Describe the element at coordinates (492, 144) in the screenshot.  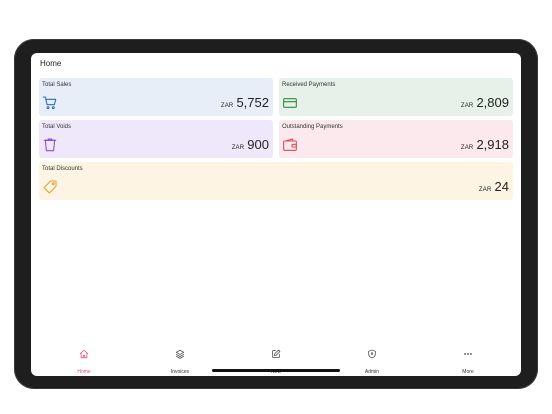
I see `amount-value: 2,918` at that location.